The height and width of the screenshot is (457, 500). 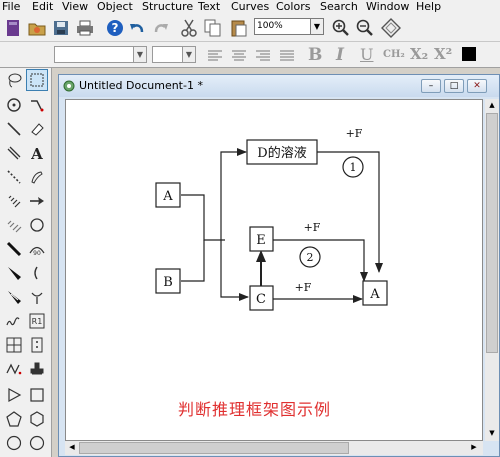 What do you see at coordinates (167, 7) in the screenshot?
I see `menu-structure: Structure` at bounding box center [167, 7].